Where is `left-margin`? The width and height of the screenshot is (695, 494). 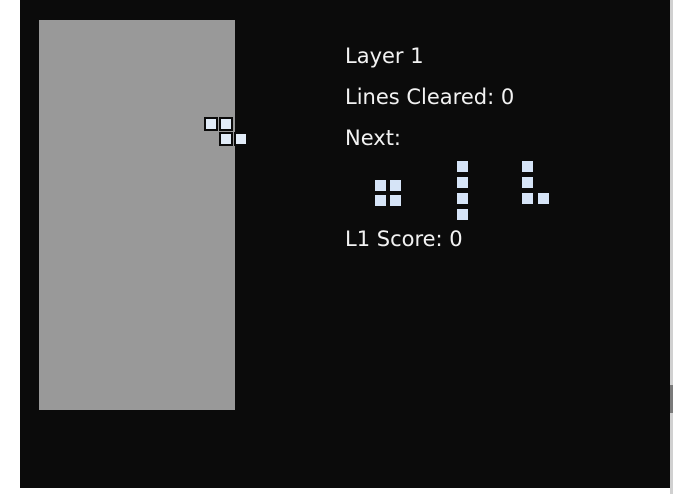 left-margin is located at coordinates (10, 247).